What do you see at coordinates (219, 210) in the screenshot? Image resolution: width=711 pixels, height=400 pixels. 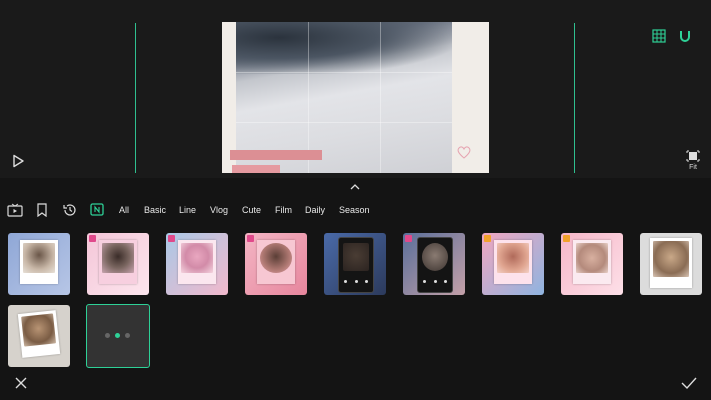 I see `tab-vlog: Vlog` at bounding box center [219, 210].